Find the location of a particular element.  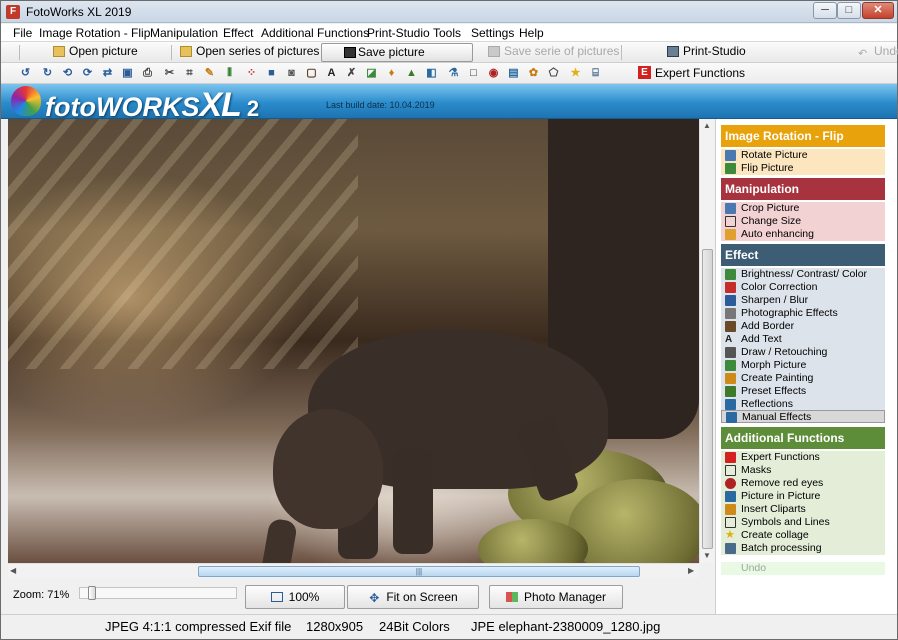

printer-icon: ⎙ is located at coordinates (147, 73).